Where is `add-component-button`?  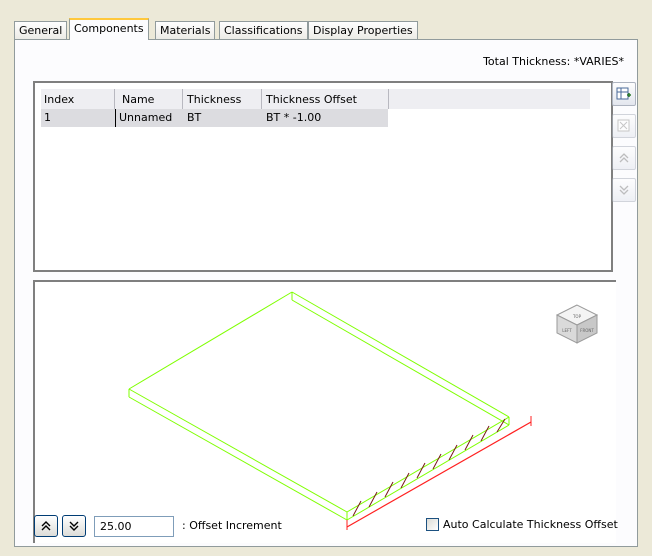 add-component-button is located at coordinates (624, 94).